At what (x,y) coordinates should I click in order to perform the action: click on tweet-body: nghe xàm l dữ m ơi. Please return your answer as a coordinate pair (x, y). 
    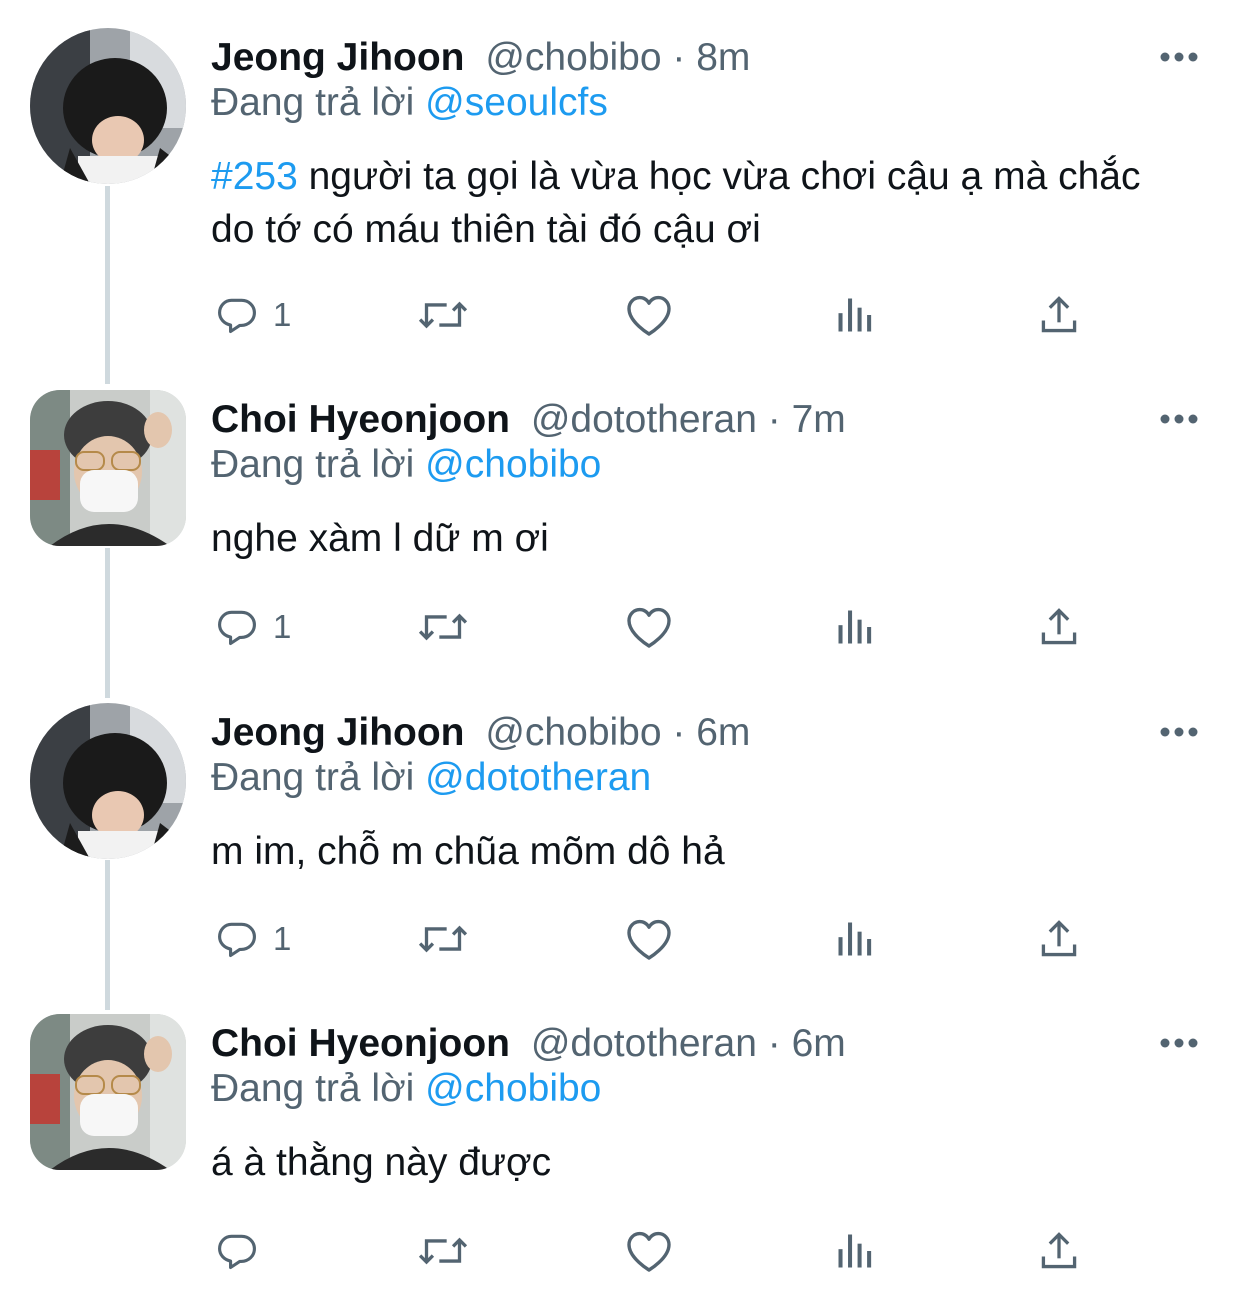
    Looking at the image, I should click on (380, 538).